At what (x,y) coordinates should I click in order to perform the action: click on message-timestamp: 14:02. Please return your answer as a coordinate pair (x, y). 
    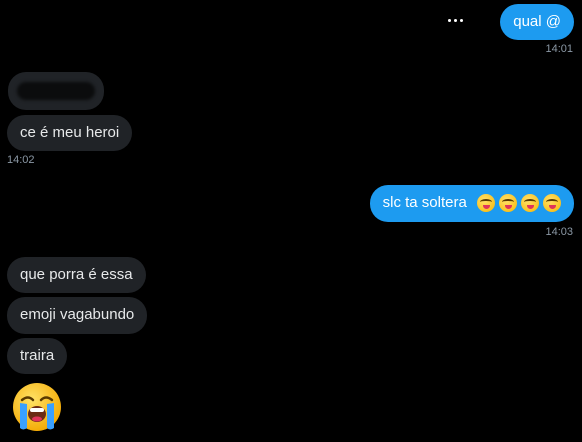
    Looking at the image, I should click on (21, 160).